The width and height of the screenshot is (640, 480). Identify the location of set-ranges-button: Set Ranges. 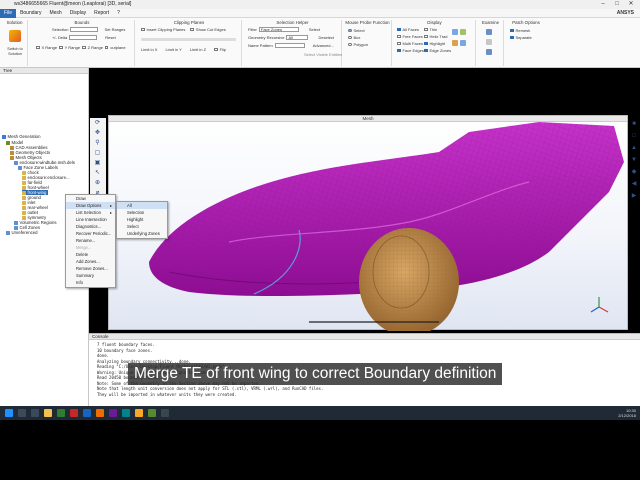
(114, 29).